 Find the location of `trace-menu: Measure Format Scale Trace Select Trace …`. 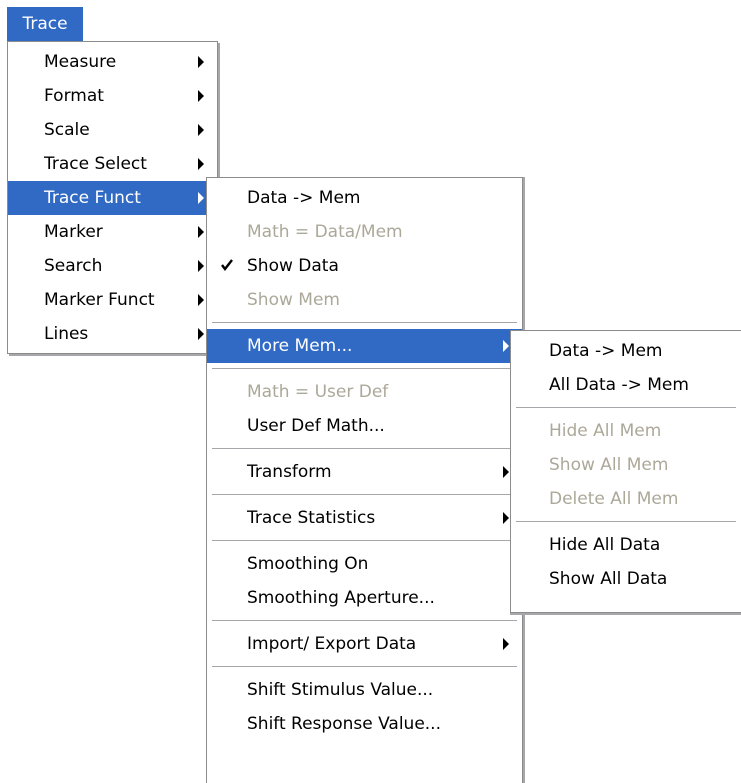

trace-menu: Measure Format Scale Trace Select Trace … is located at coordinates (112, 197).